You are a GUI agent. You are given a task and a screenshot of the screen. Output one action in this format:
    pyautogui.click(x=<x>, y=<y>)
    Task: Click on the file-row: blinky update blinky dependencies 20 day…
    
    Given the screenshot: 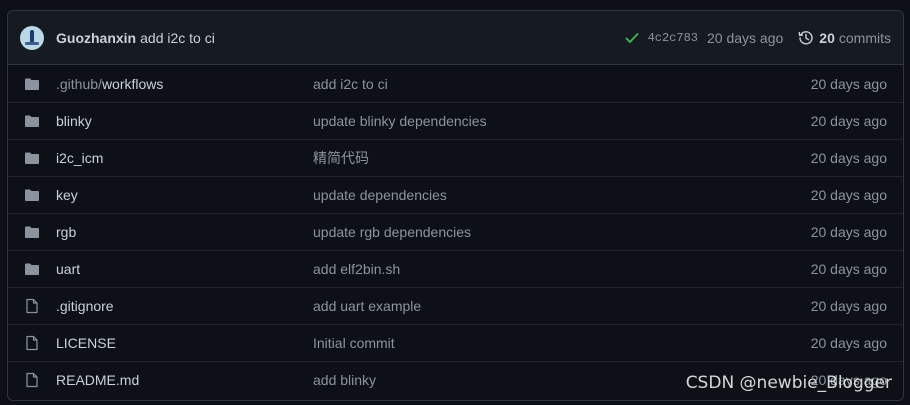 What is the action you would take?
    pyautogui.click(x=455, y=120)
    